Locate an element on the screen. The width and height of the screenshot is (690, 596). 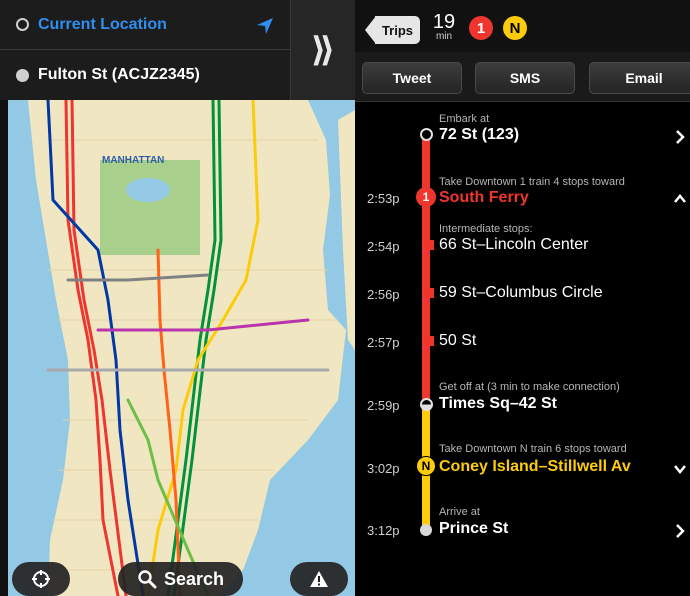
leg2-time: 3:02p is located at coordinates (383, 468).